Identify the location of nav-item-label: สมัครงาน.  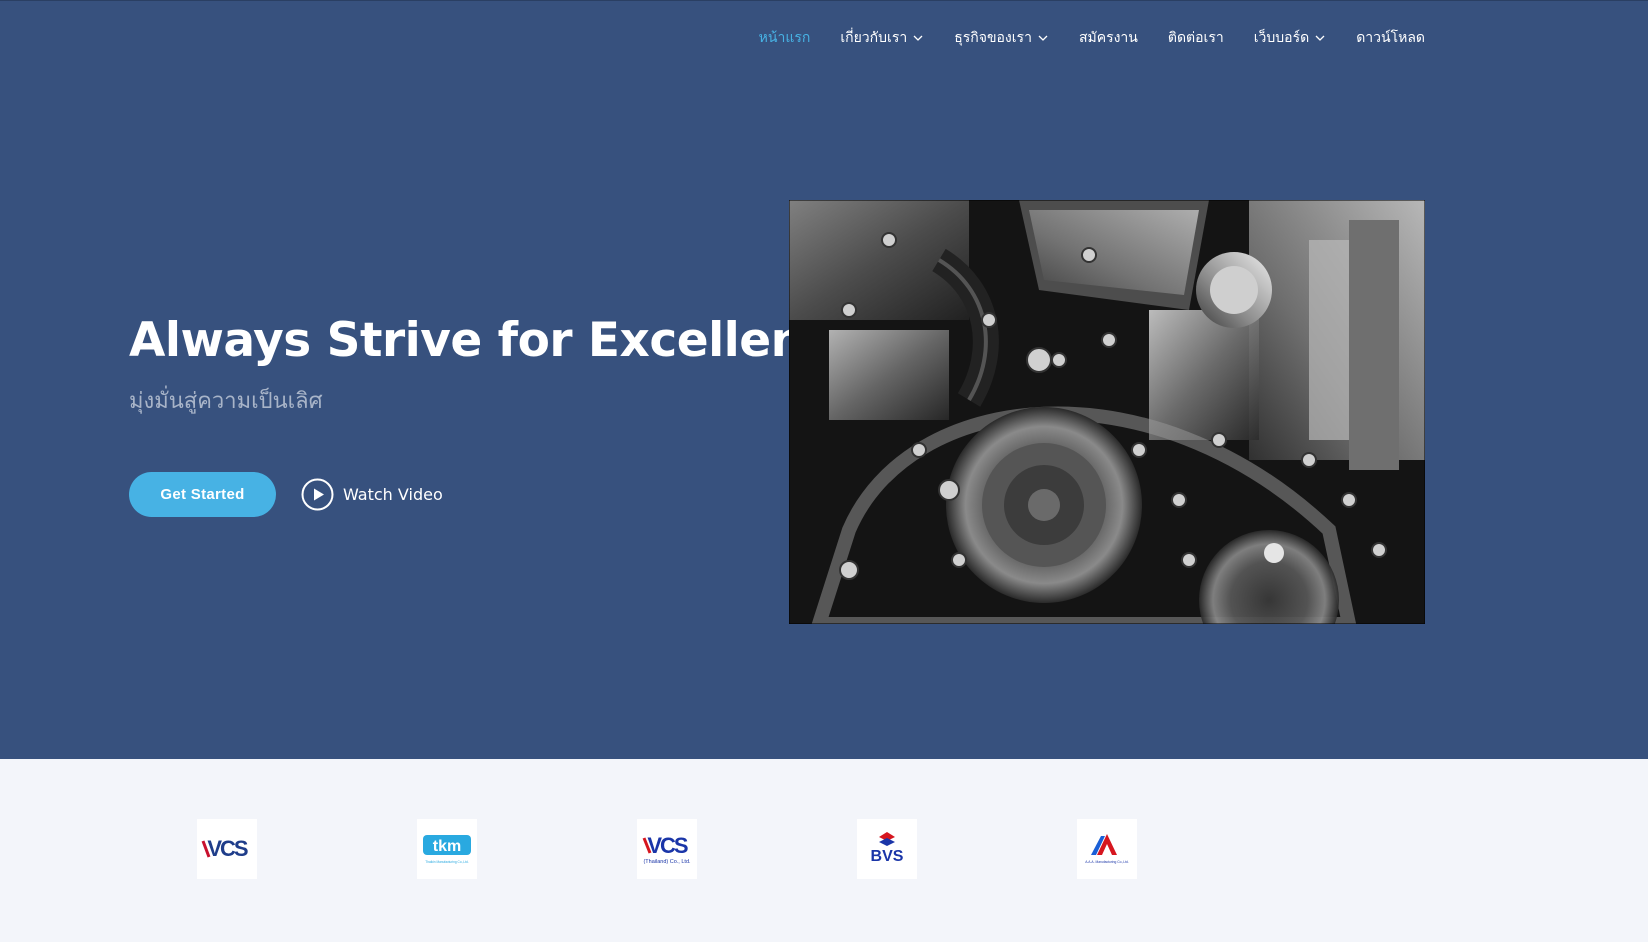
(1108, 38).